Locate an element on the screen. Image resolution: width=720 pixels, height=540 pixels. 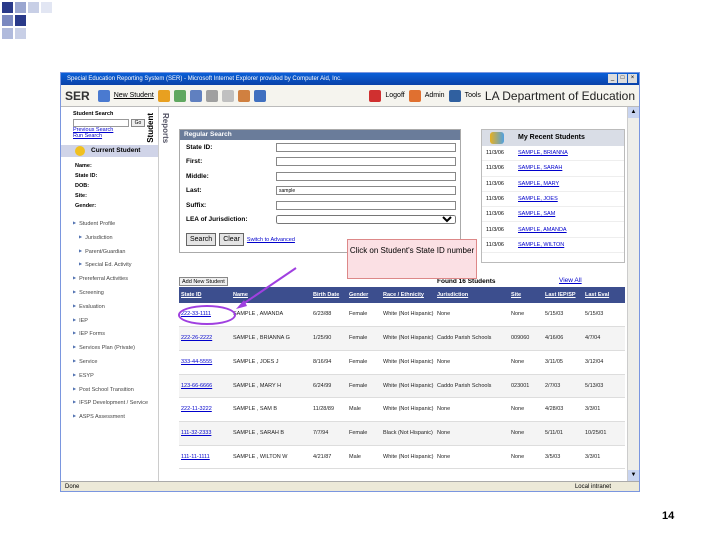
table-cell: SAMPLE , JOES J is located at coordinates (271, 362).